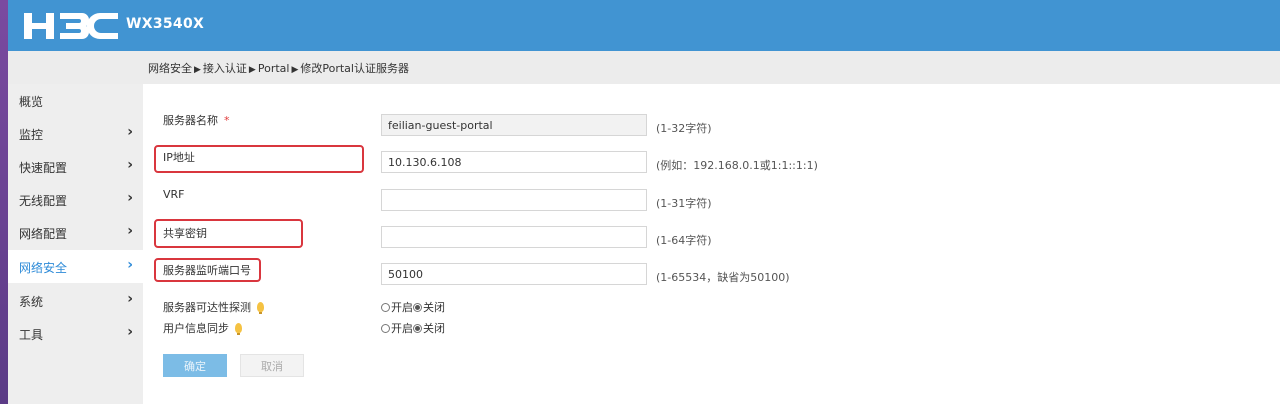 The image size is (1280, 404). What do you see at coordinates (43, 268) in the screenshot?
I see `sidebar-item-label: 网络安全` at bounding box center [43, 268].